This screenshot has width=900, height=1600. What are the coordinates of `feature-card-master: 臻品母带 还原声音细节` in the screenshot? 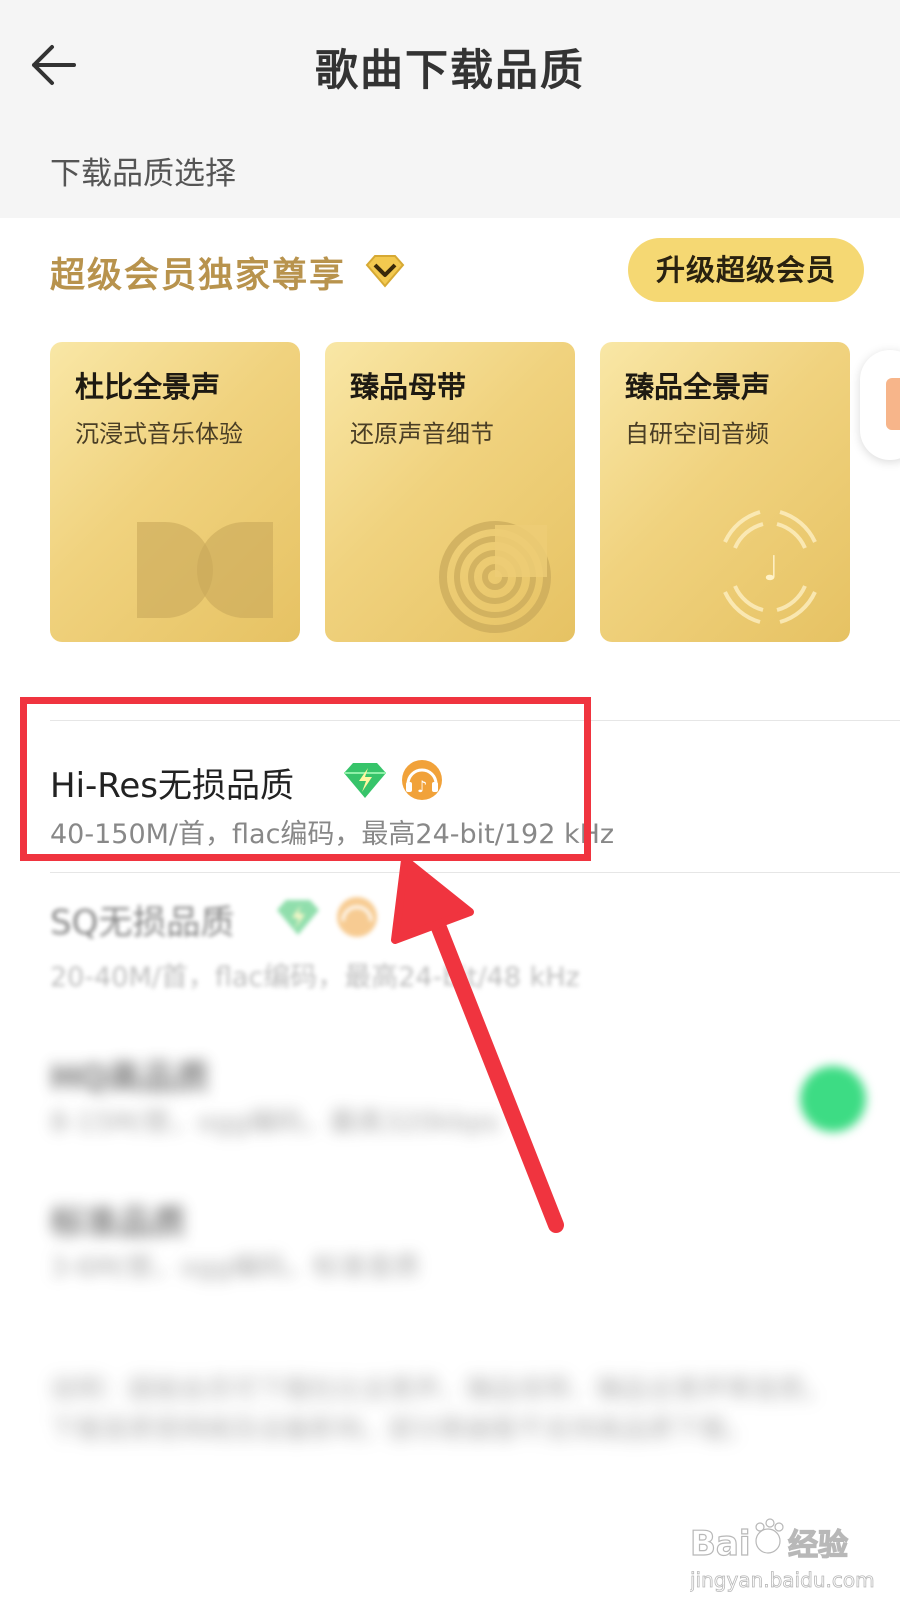 It's located at (450, 492).